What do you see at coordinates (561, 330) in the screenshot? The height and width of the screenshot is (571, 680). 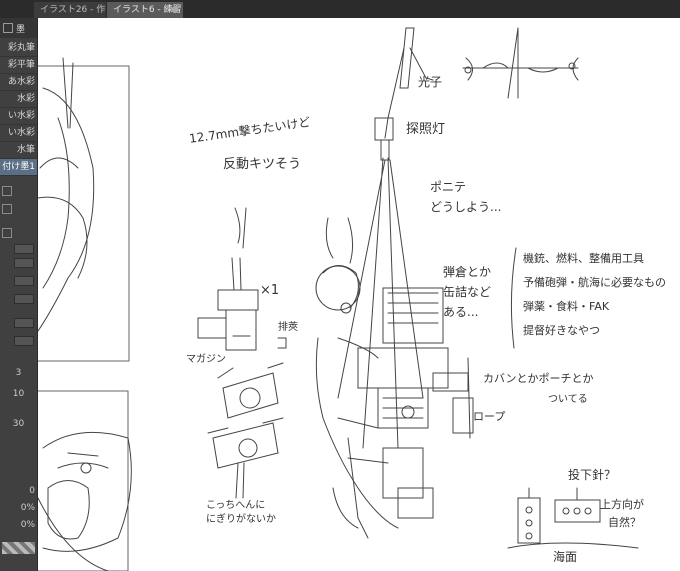 I see `annotation-list-line4: 提督好きなやつ` at bounding box center [561, 330].